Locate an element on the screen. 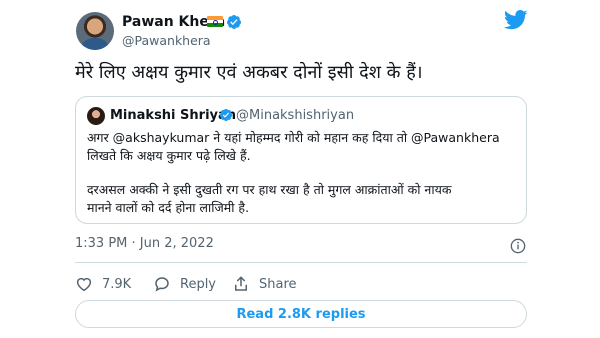 The height and width of the screenshot is (338, 600). share-button: Share is located at coordinates (264, 284).